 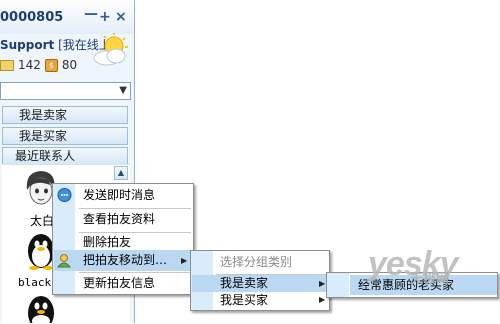 I want to click on yesky-watermark-cn: 天极网, so click(x=430, y=279).